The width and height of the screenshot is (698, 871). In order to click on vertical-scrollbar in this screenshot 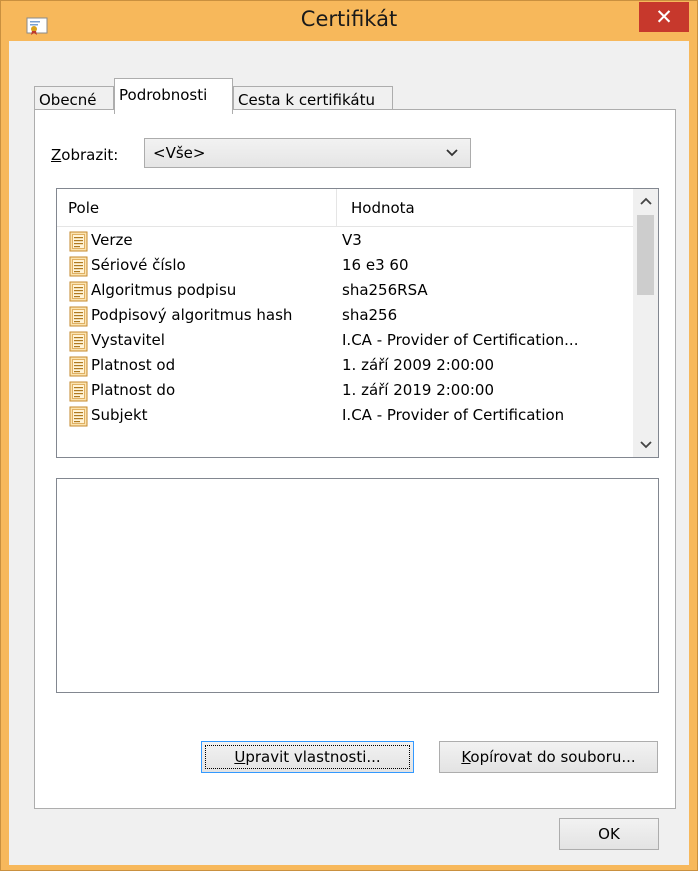, I will do `click(645, 323)`.